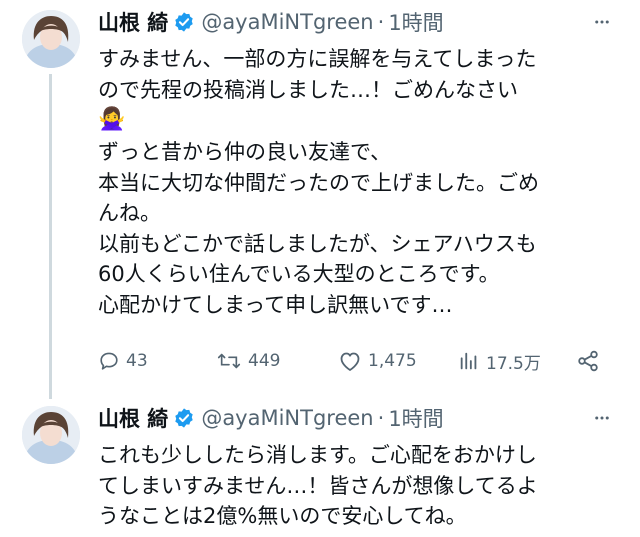 The image size is (640, 537). I want to click on tweet-line: ずっと昔から仲の良い友達で、, so click(245, 152).